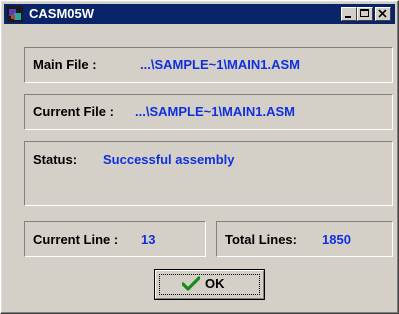 The image size is (399, 314). What do you see at coordinates (215, 283) in the screenshot?
I see `ok-button-label: OK` at bounding box center [215, 283].